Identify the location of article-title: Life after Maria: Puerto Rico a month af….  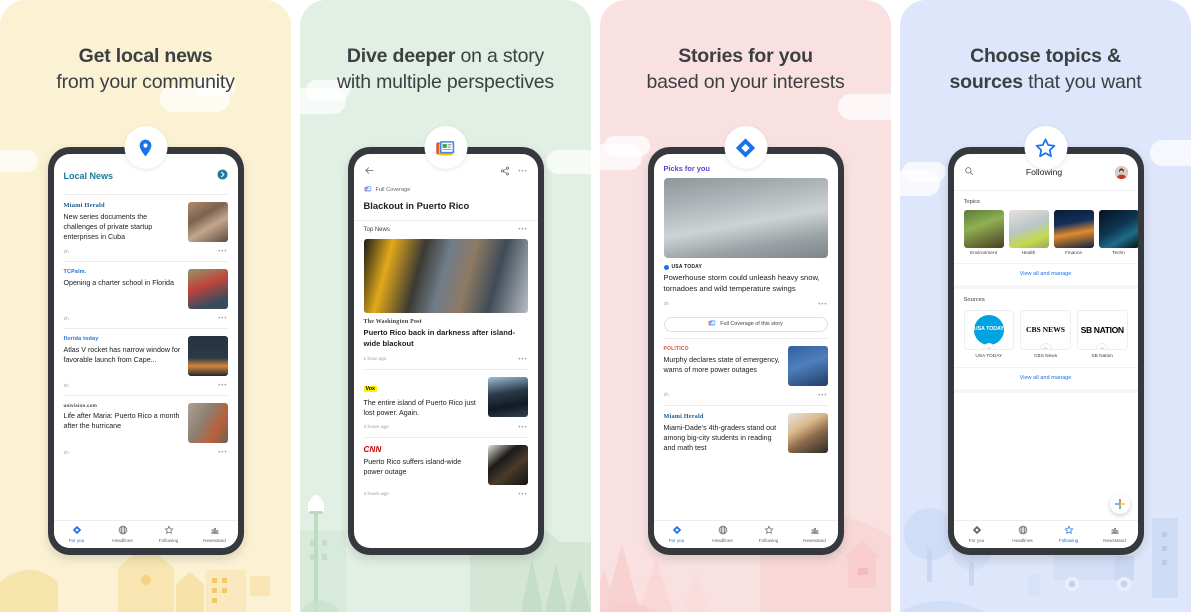
(121, 421).